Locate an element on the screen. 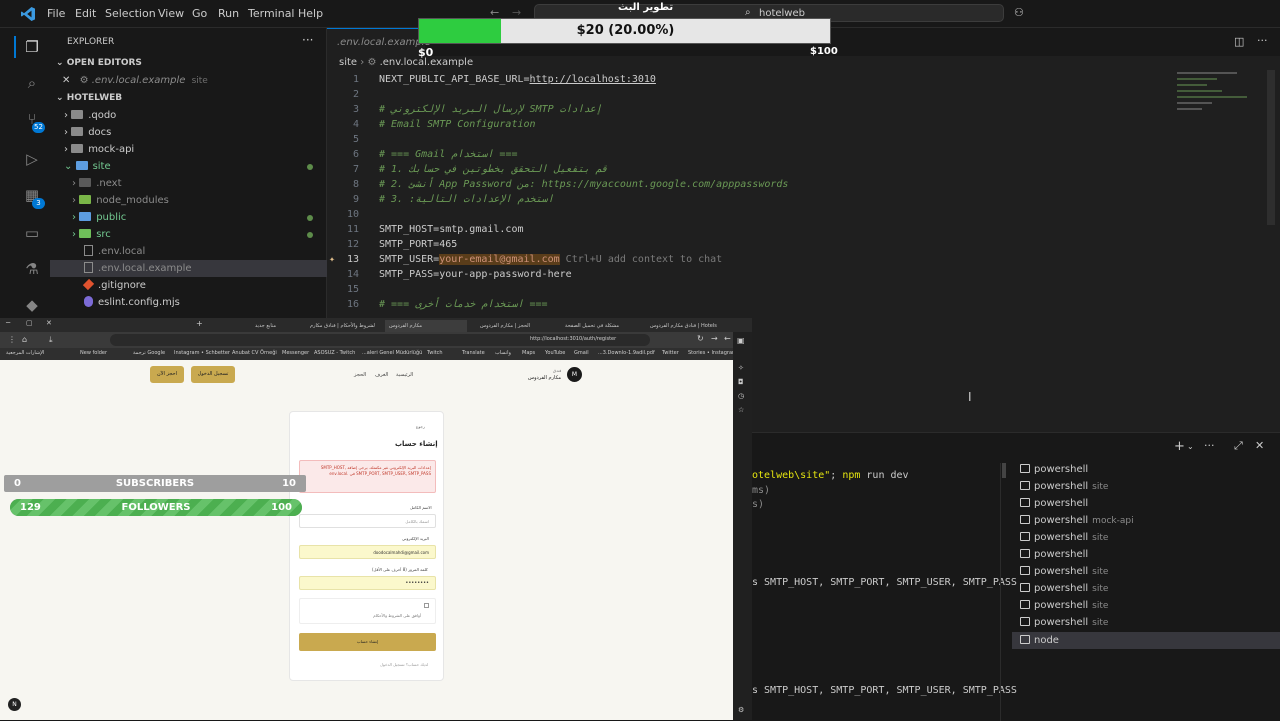  terminal-scroll-thumb is located at coordinates (1004, 470).